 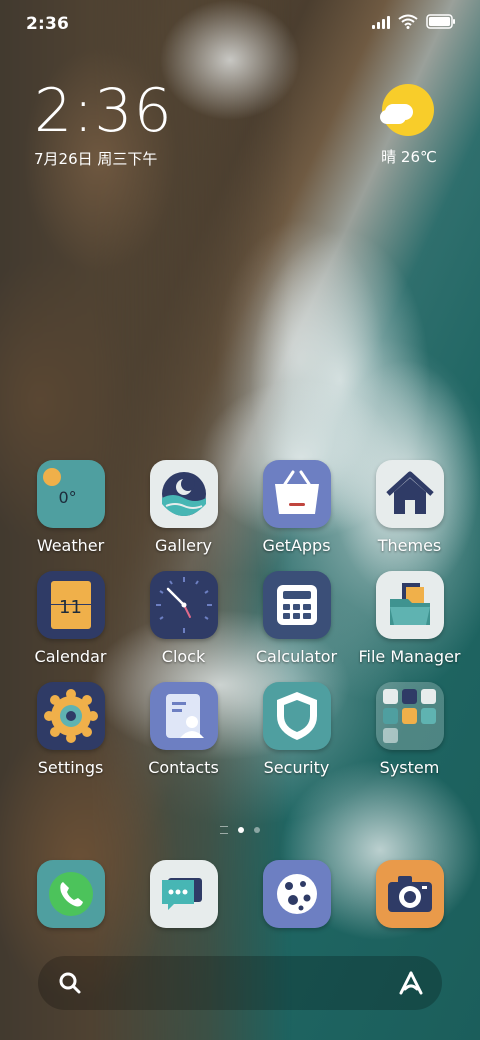 I want to click on status-time: 2:36, so click(x=48, y=24).